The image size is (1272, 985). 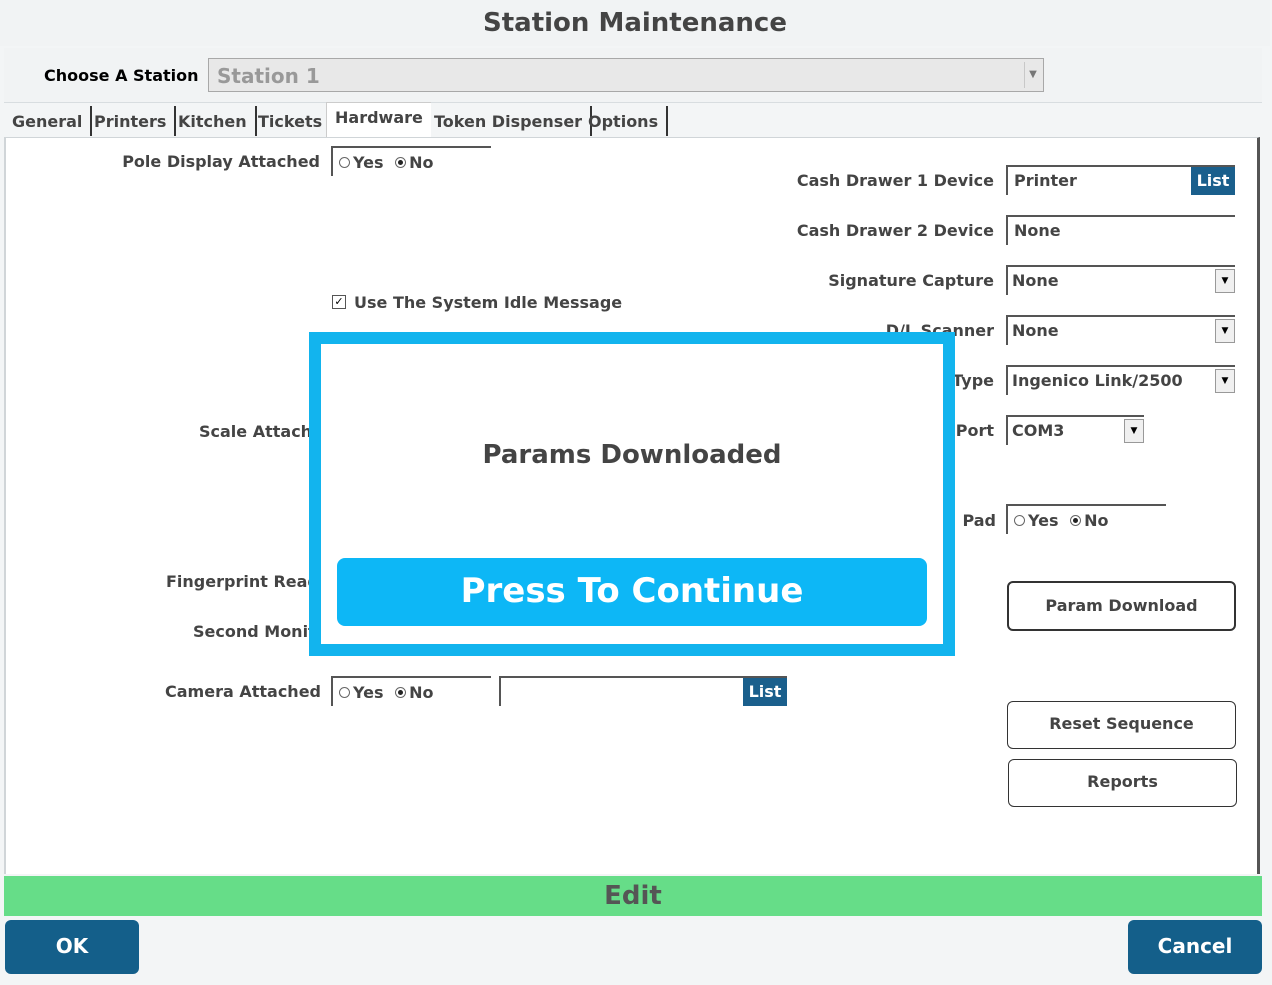 I want to click on idle-message-label: Use The System Idle Message, so click(x=488, y=302).